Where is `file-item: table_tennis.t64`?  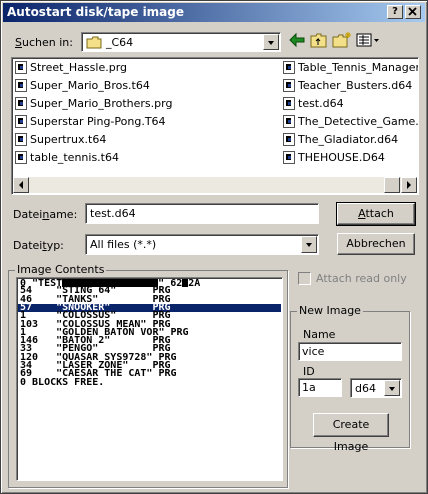 file-item: table_tennis.t64 is located at coordinates (67, 158).